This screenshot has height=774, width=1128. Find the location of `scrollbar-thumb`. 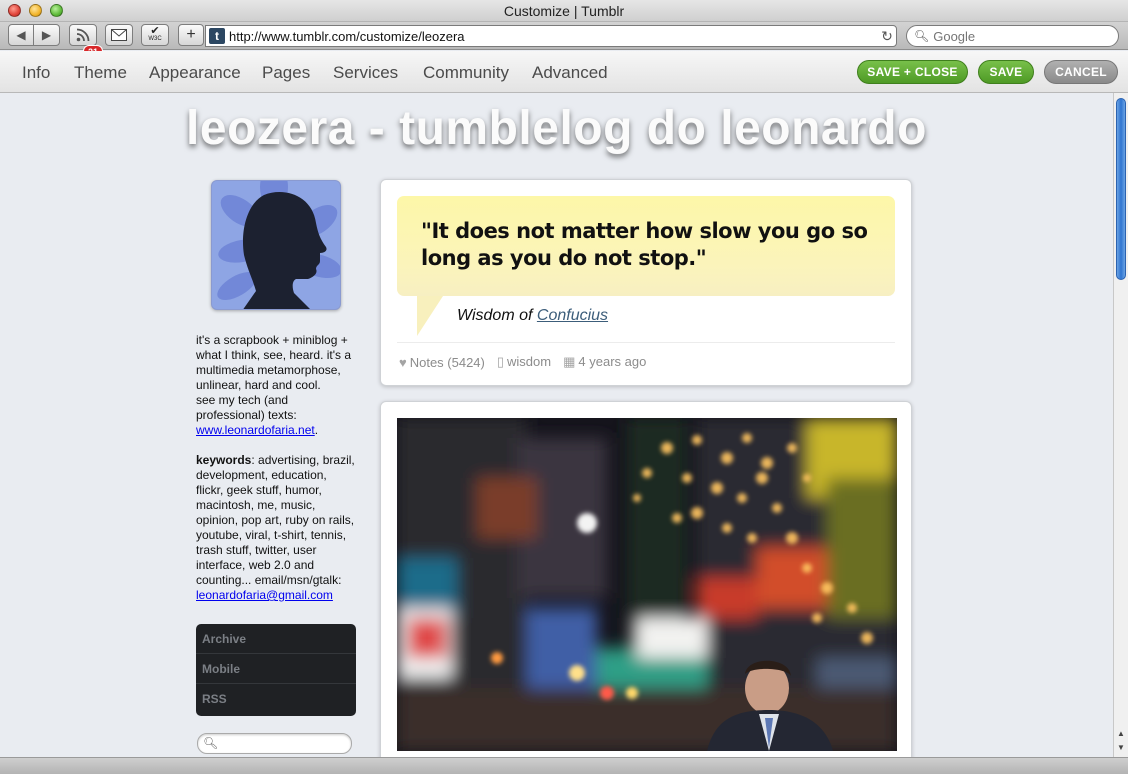

scrollbar-thumb is located at coordinates (1121, 189).